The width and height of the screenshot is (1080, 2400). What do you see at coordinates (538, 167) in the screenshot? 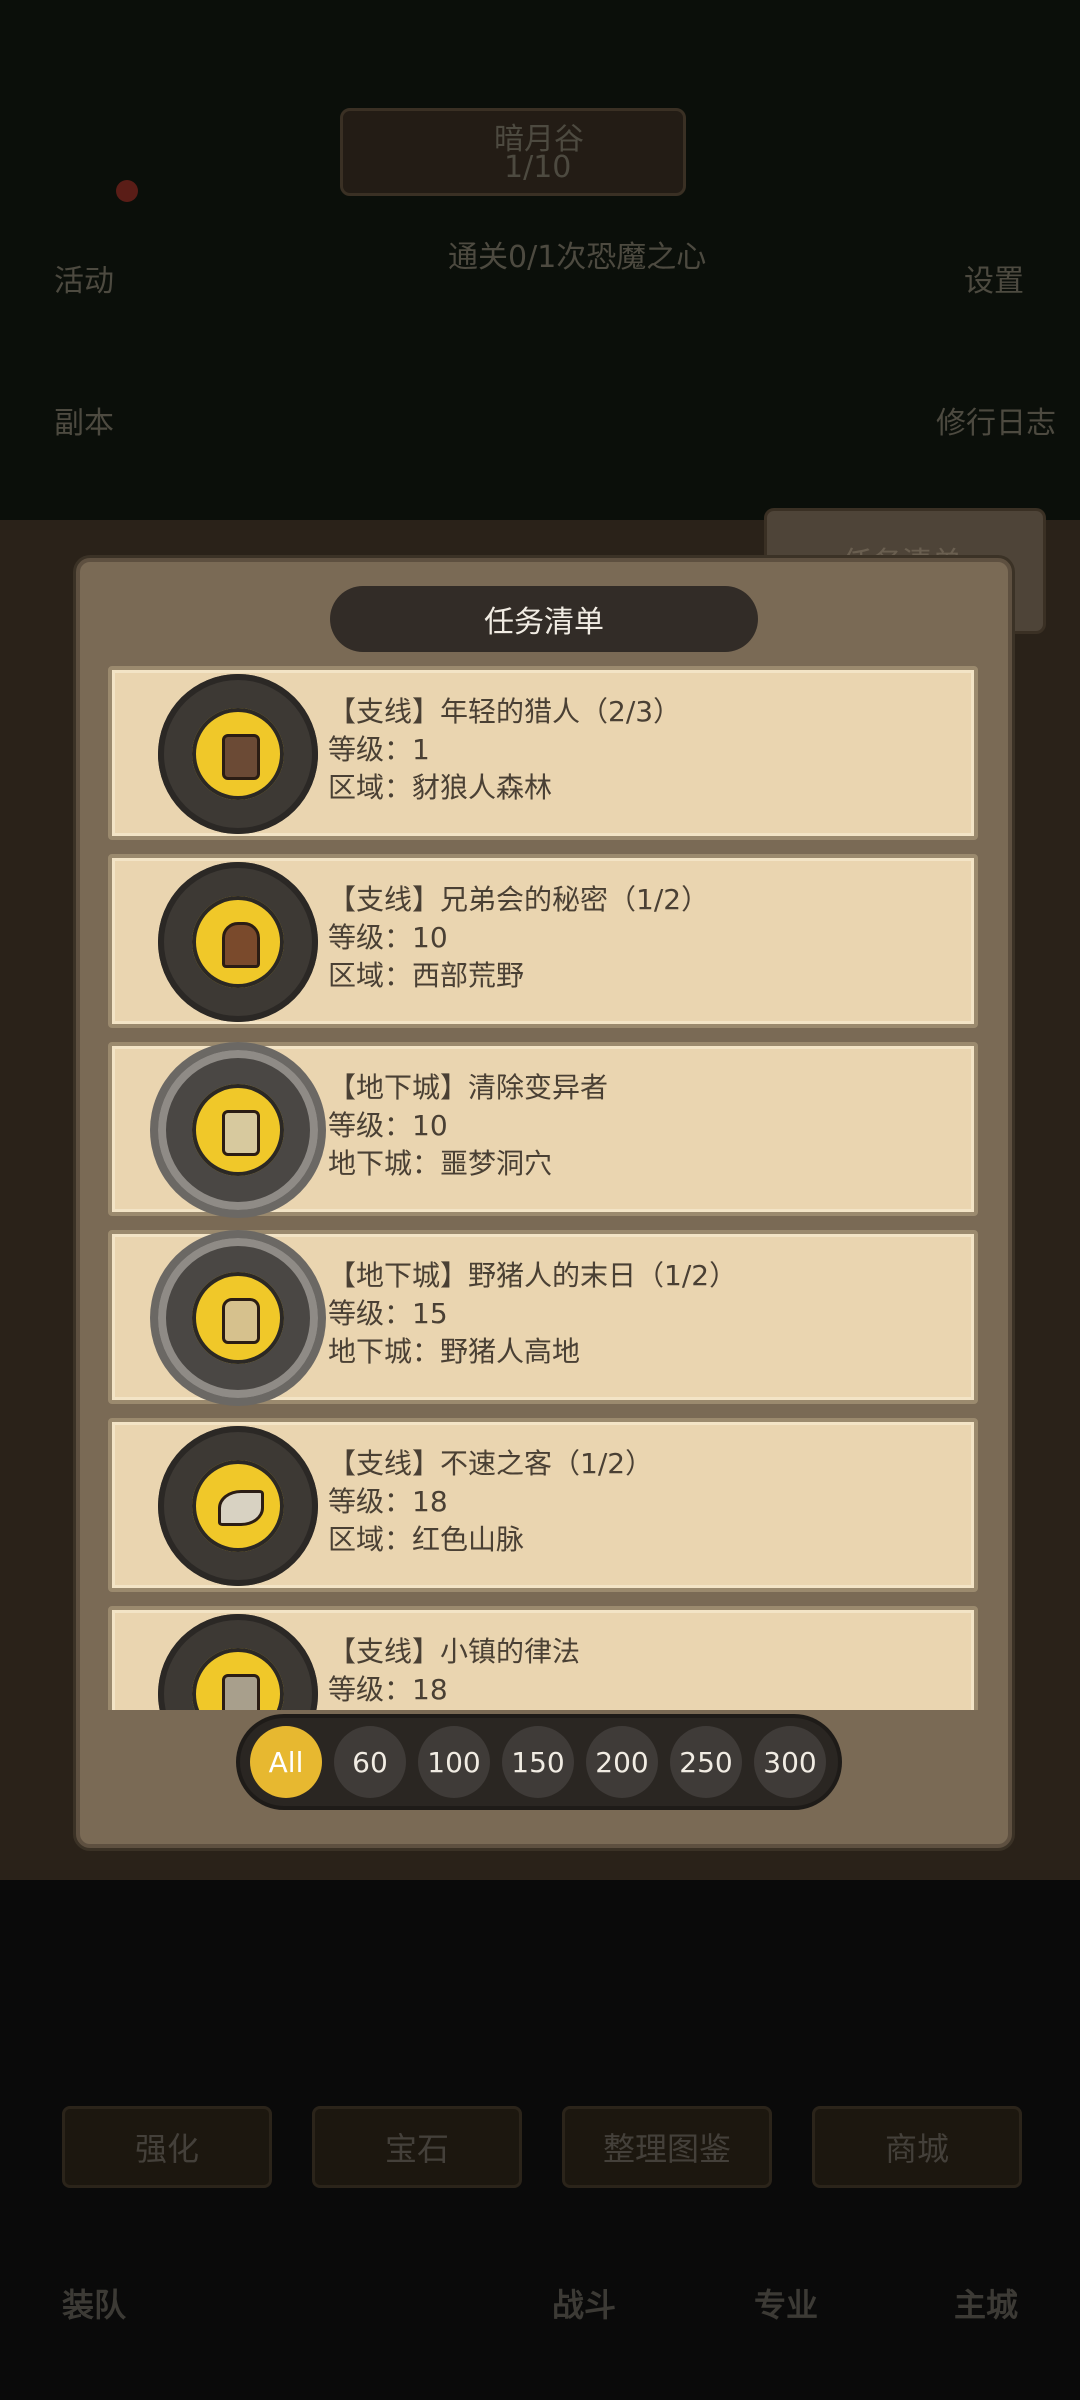
I see `region-progress: 1/10` at bounding box center [538, 167].